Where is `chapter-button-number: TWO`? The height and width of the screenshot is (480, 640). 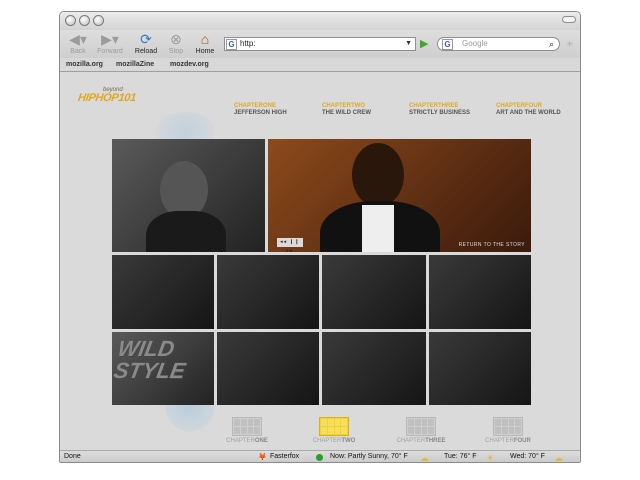
chapter-button-number: TWO is located at coordinates (348, 441).